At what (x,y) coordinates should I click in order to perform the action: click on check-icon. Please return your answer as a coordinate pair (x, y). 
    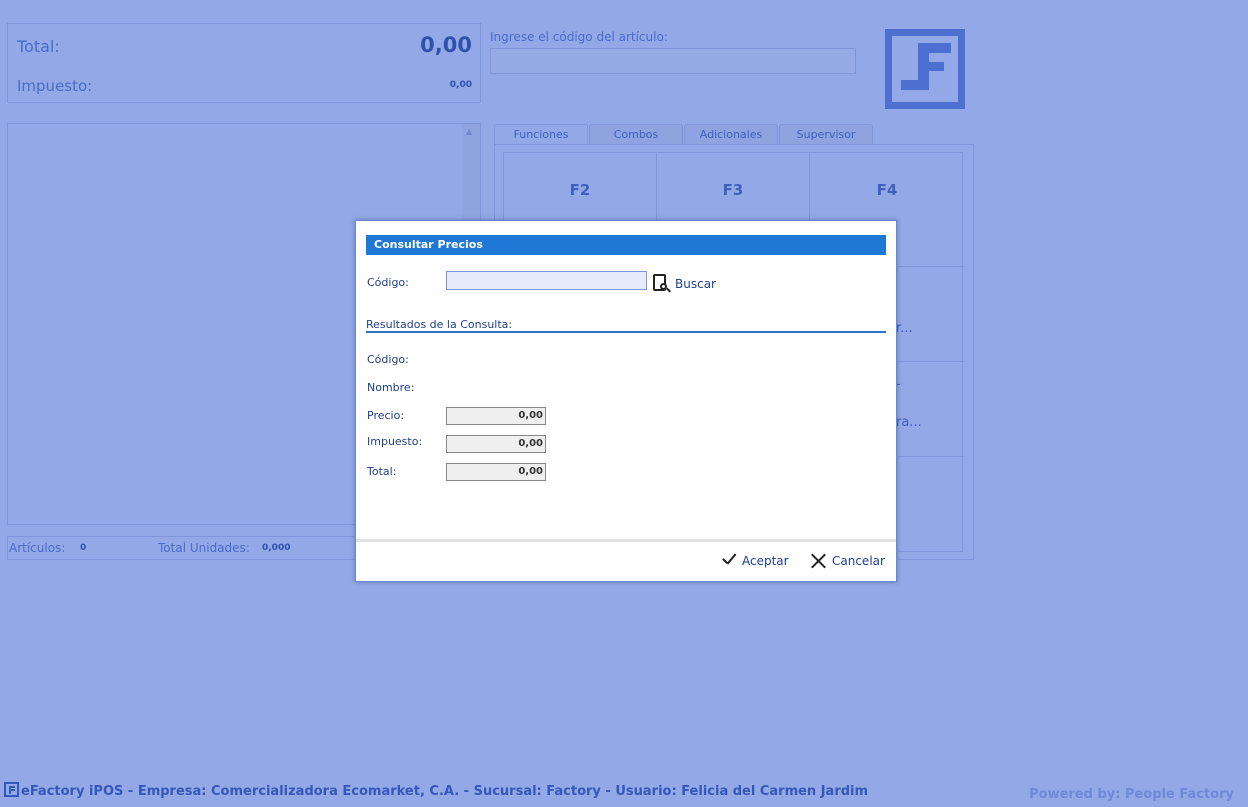
    Looking at the image, I should click on (728, 561).